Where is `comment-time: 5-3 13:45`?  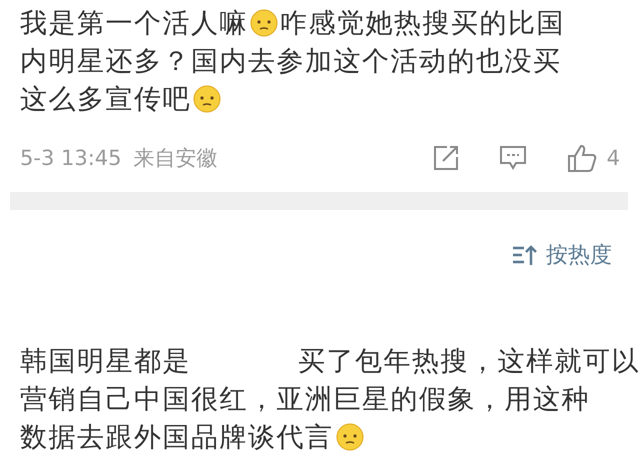
comment-time: 5-3 13:45 is located at coordinates (71, 158).